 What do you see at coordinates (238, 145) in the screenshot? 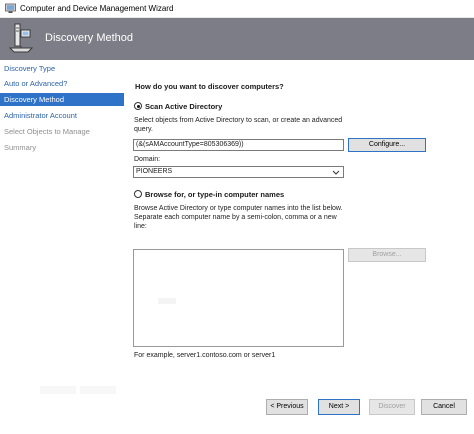
I see `ldap-query-field: (&(sAMAccountType=805306369))` at bounding box center [238, 145].